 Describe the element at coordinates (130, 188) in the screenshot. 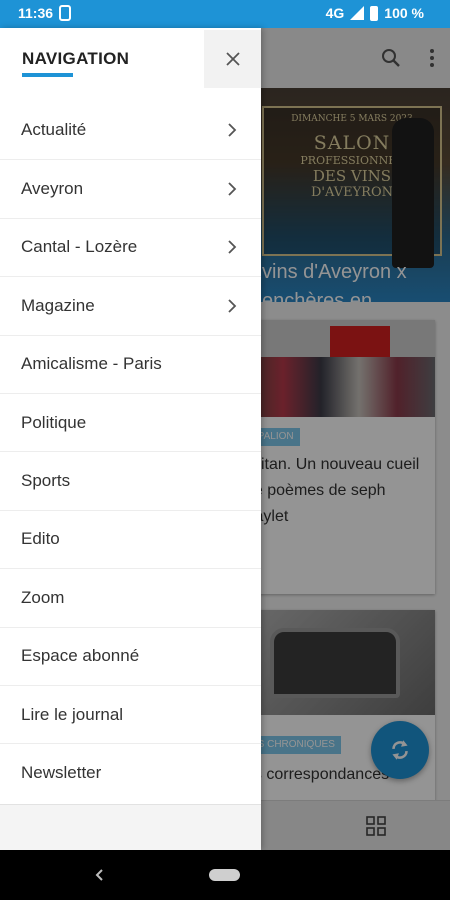

I see `drawer-item: Aveyron` at that location.